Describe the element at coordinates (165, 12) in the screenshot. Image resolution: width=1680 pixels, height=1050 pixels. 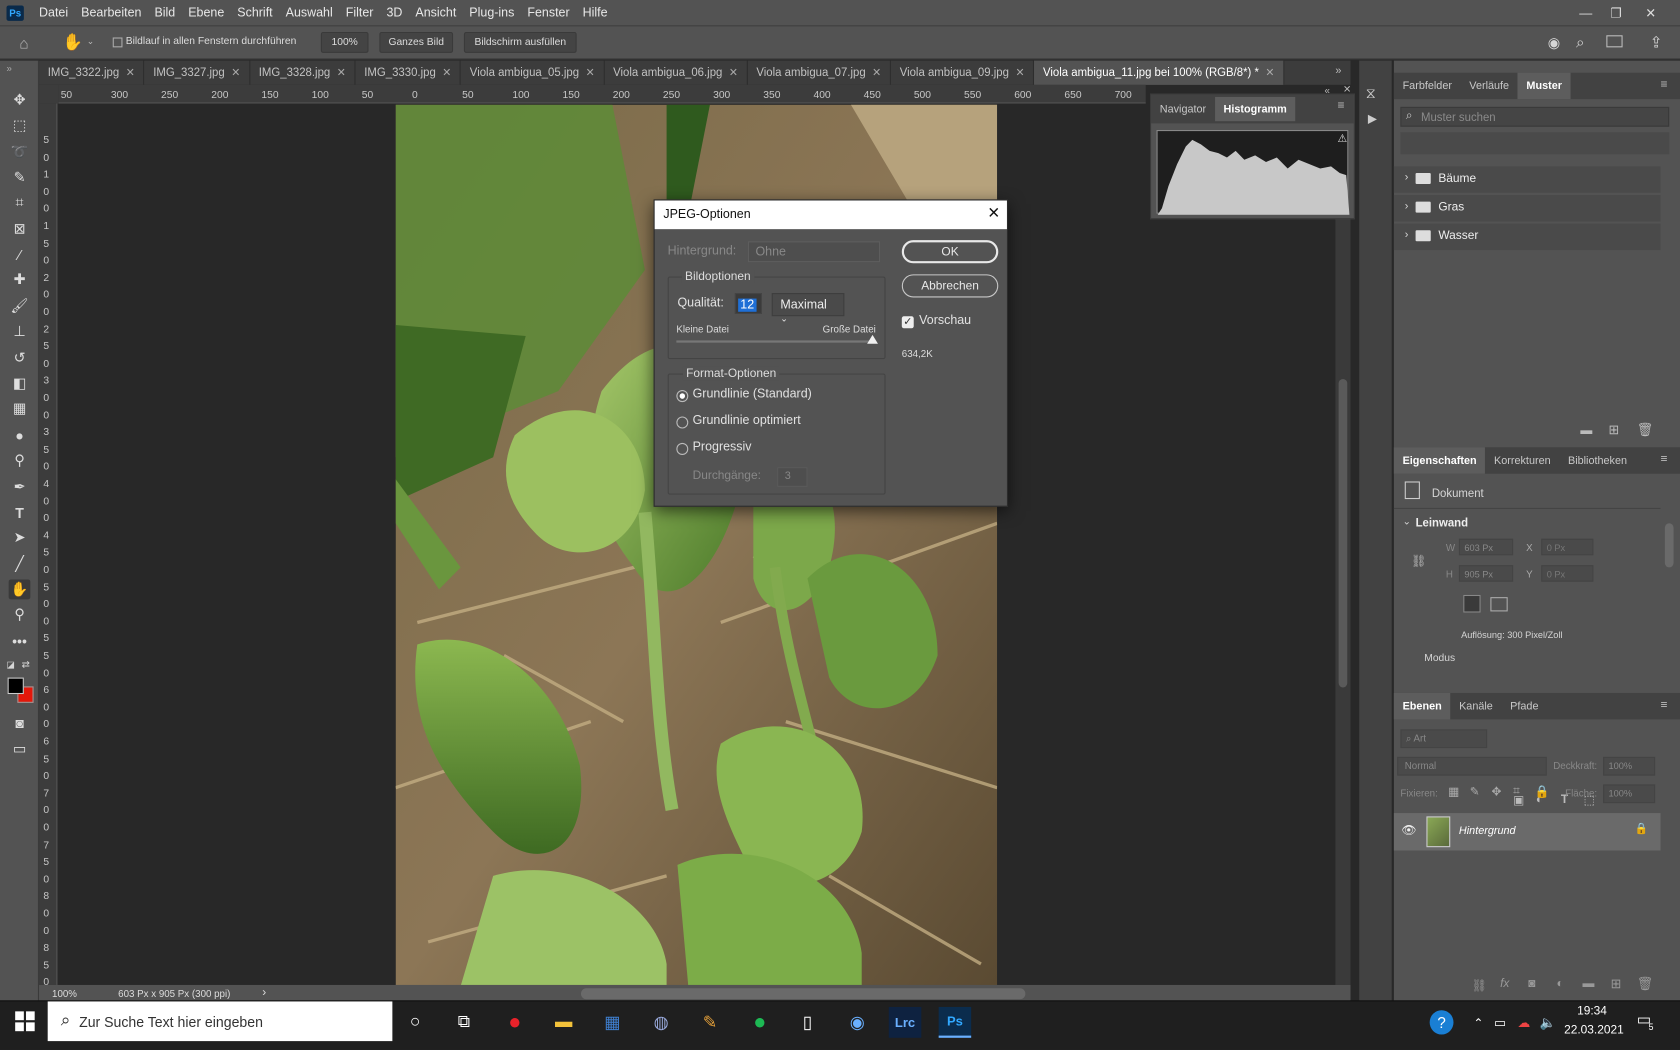
I see `menu-bild: Bild` at that location.